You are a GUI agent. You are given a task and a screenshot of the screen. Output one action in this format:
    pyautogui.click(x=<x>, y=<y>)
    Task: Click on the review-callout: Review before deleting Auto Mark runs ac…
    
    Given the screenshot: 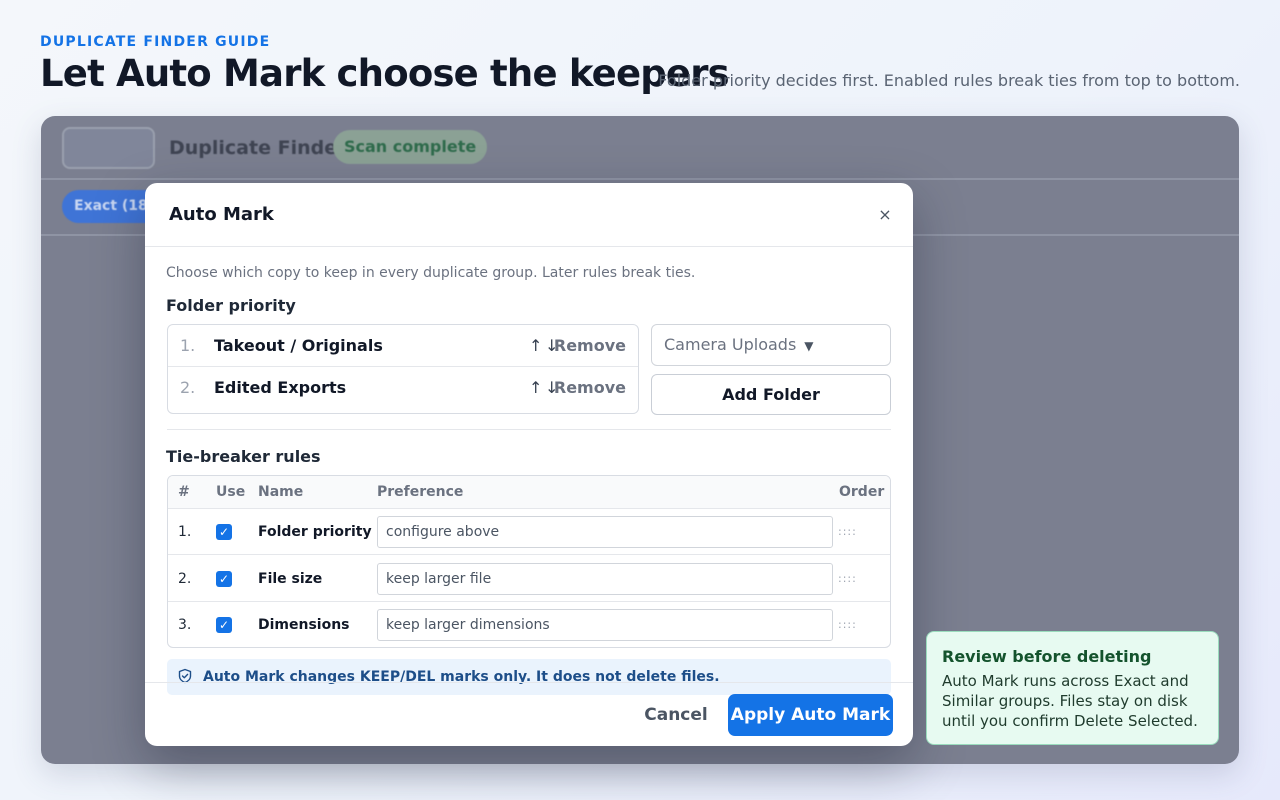 What is the action you would take?
    pyautogui.click(x=1072, y=688)
    